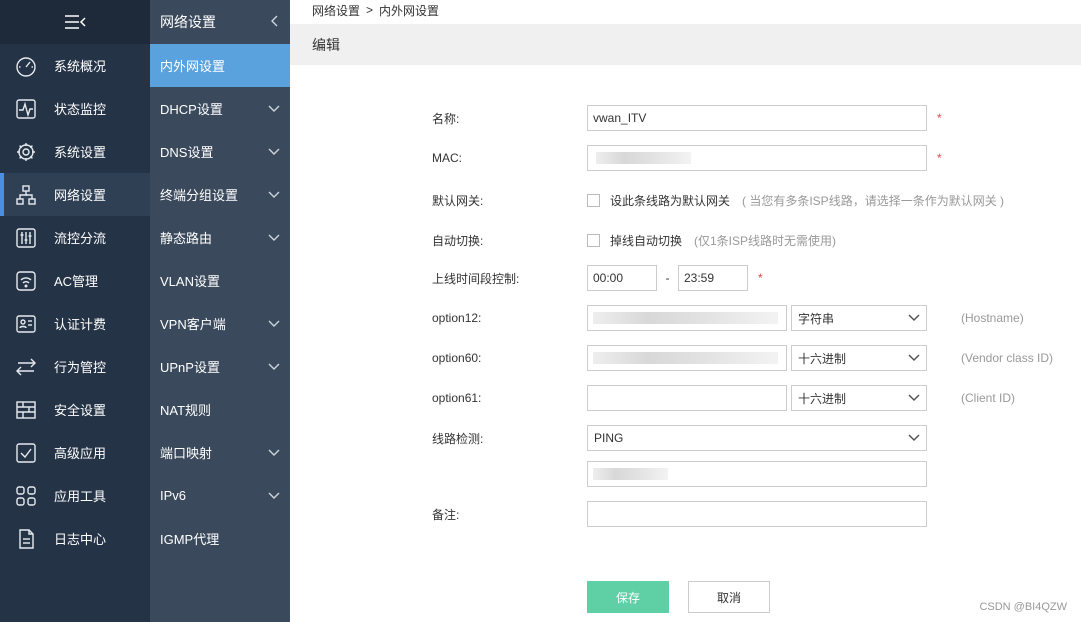 Image resolution: width=1081 pixels, height=622 pixels. Describe the element at coordinates (75, 495) in the screenshot. I see `sidebar-item: 应用工具` at that location.